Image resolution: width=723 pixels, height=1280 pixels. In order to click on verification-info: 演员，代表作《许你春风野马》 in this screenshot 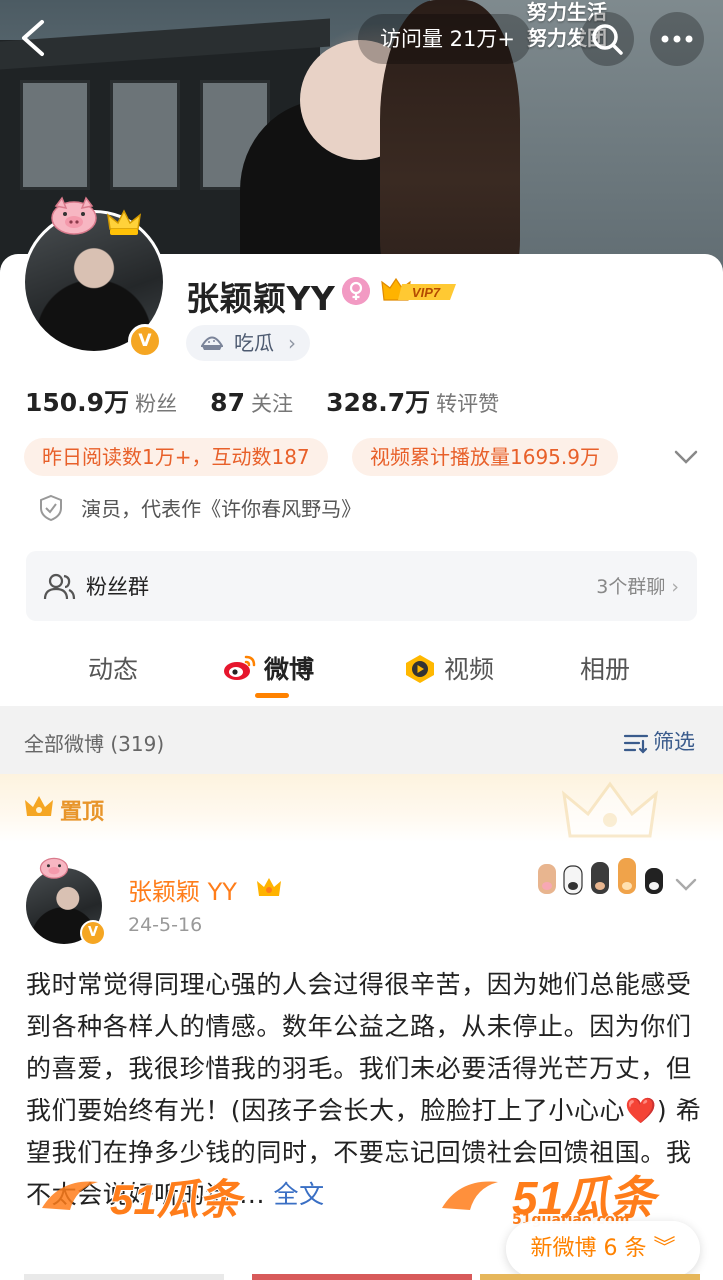, I will do `click(199, 508)`.